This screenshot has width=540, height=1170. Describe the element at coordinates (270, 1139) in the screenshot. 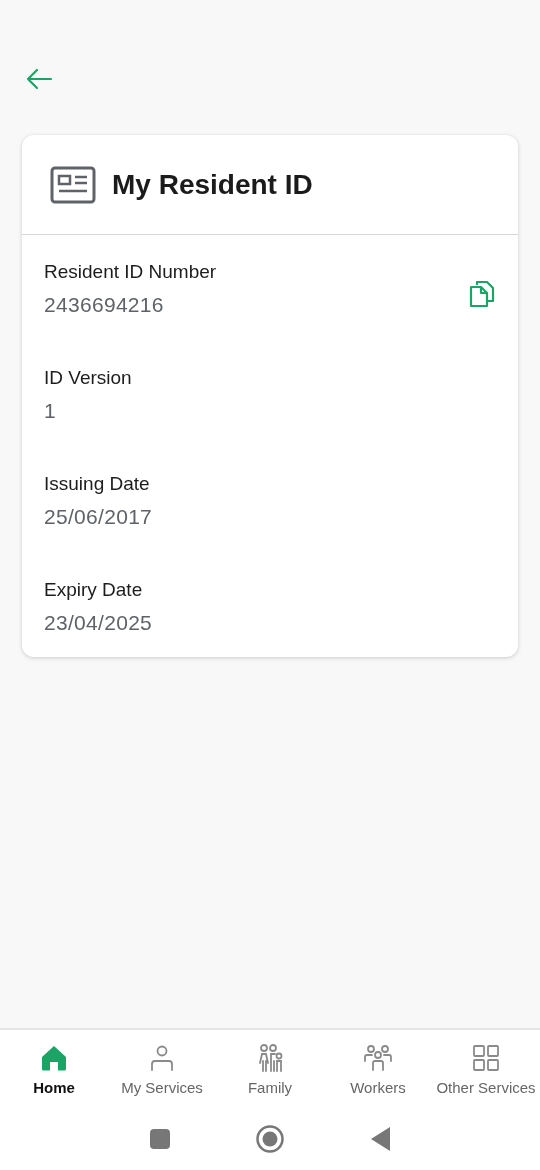

I see `home-button` at that location.